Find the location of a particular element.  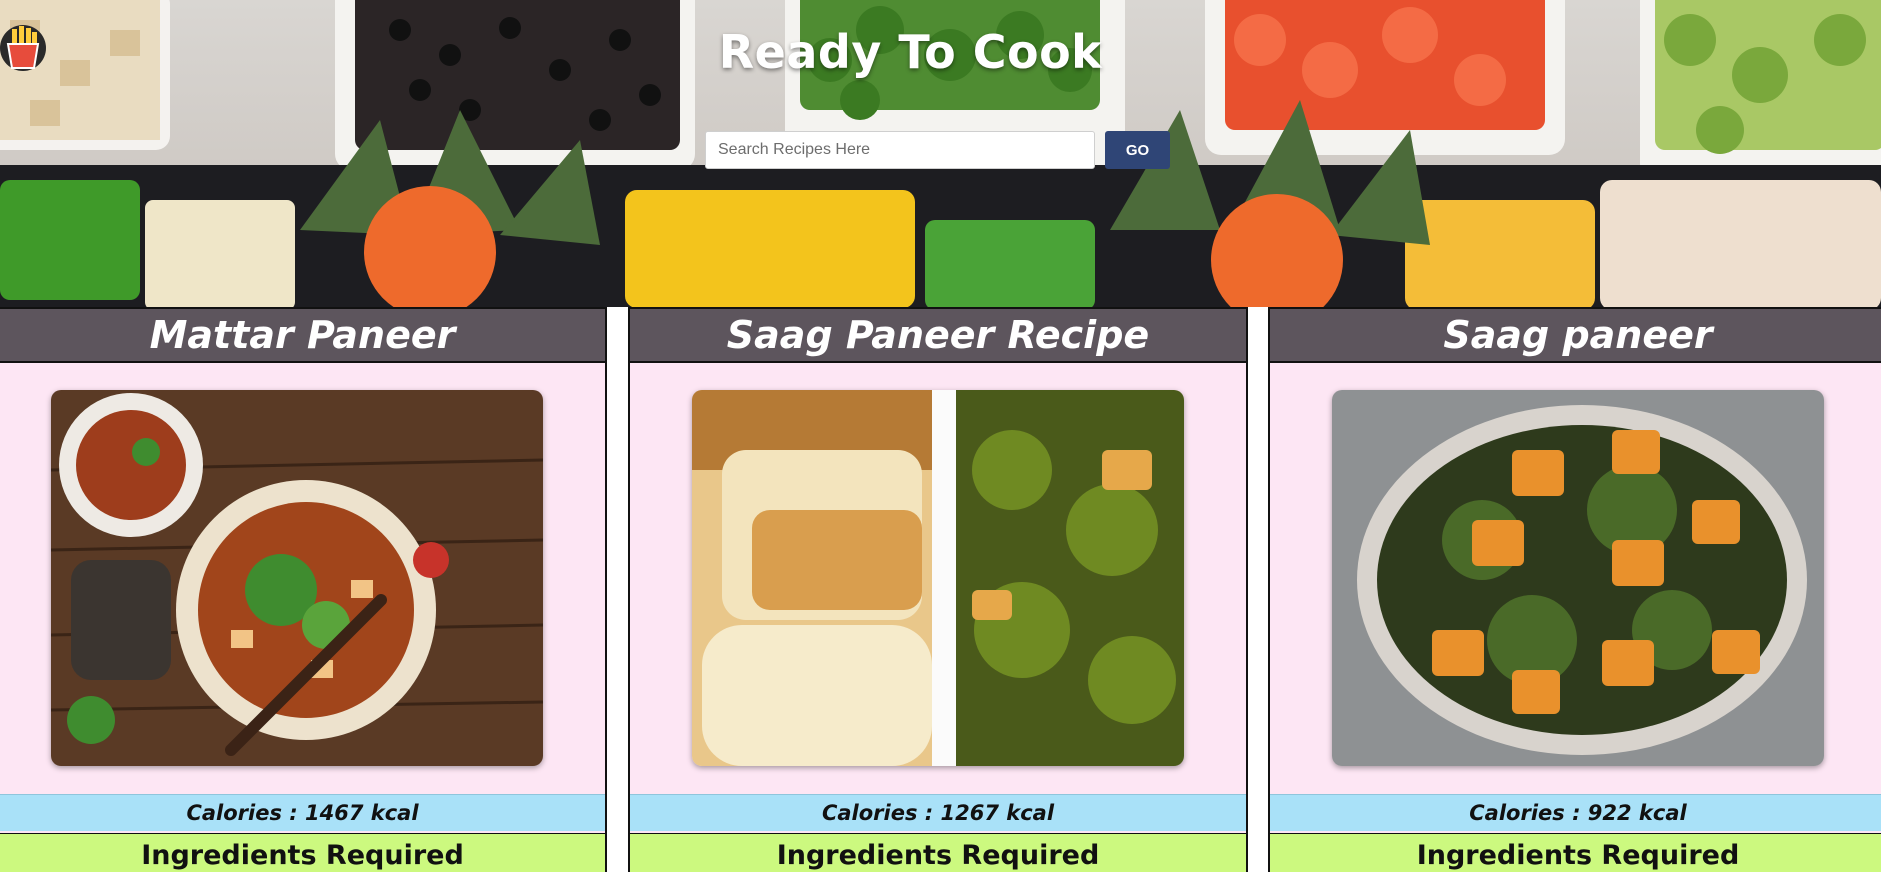

french-fries-icon is located at coordinates (581, 48).